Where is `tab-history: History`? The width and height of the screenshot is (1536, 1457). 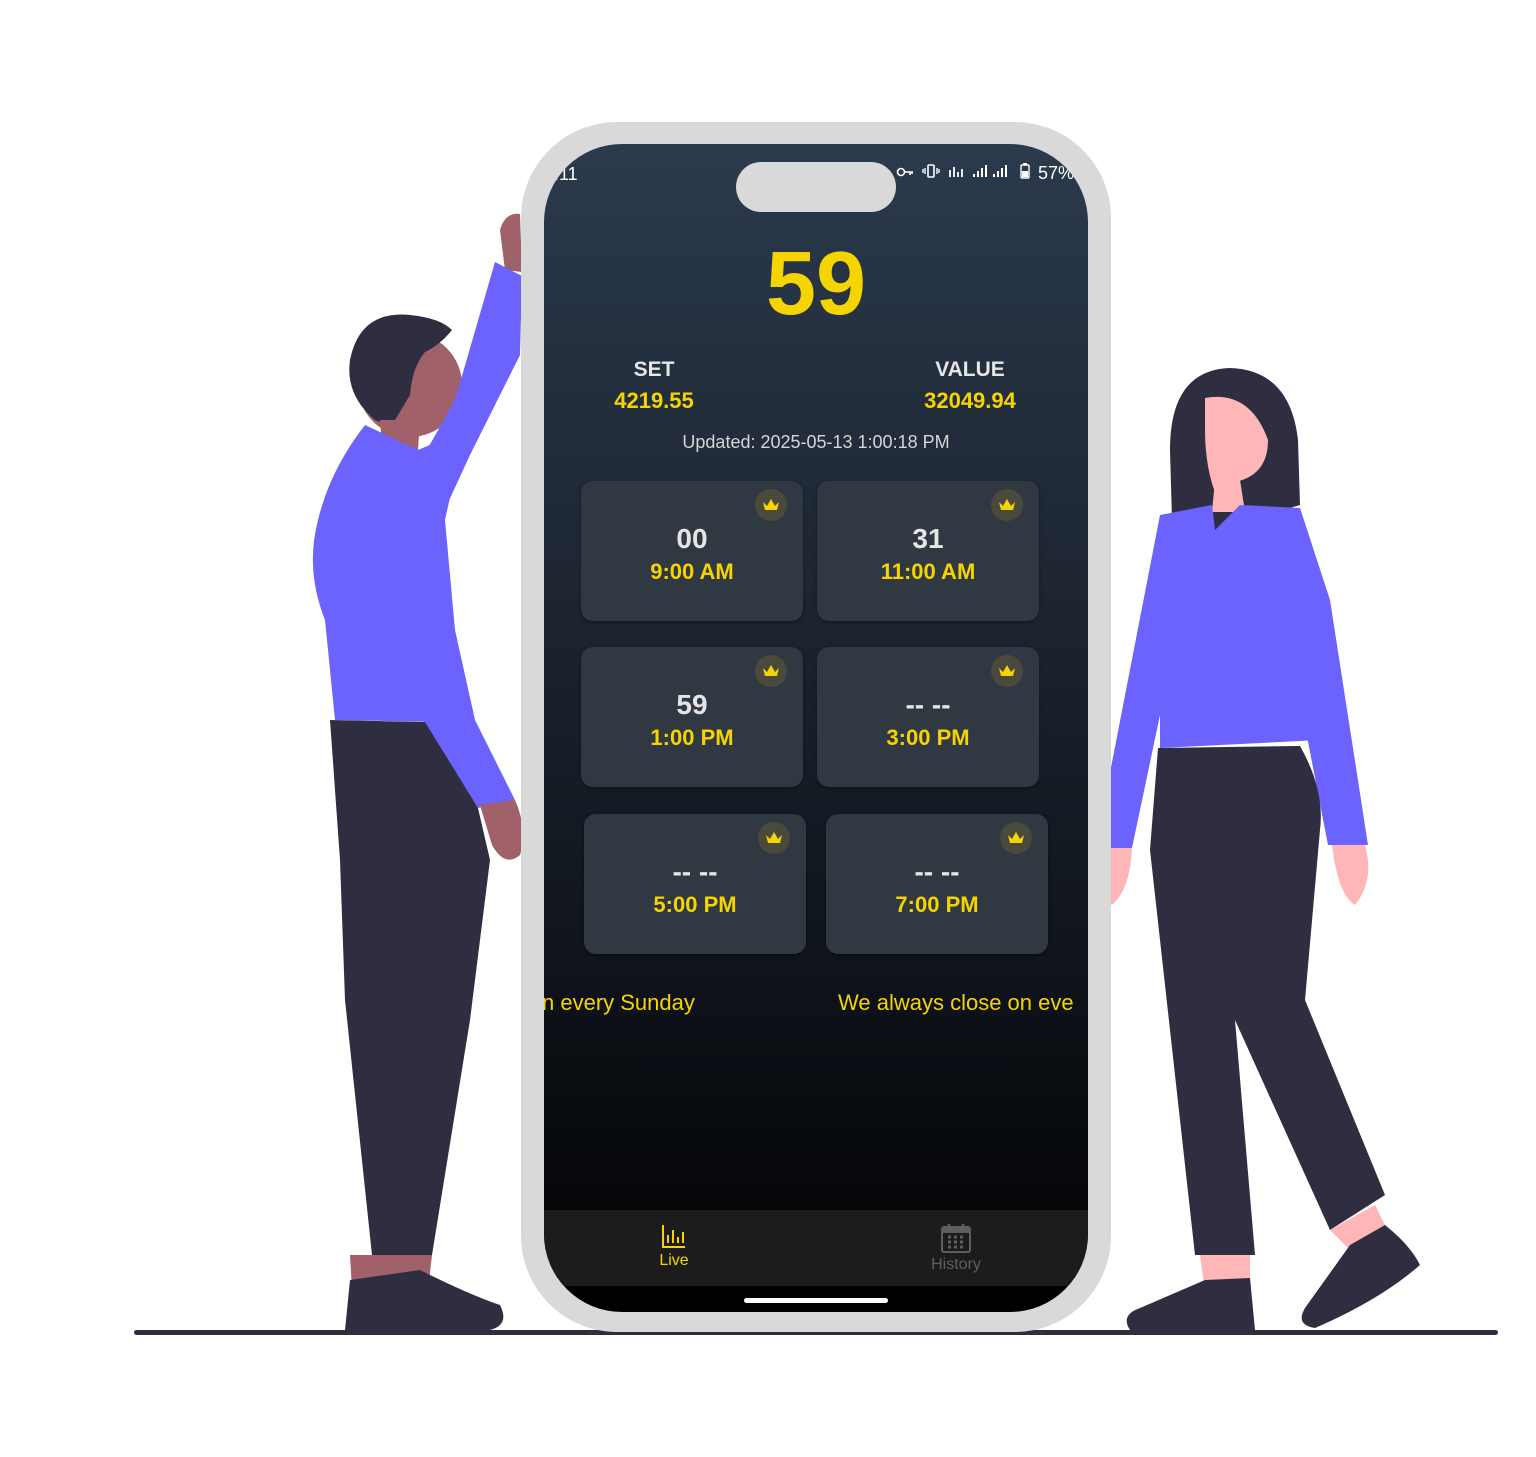 tab-history: History is located at coordinates (956, 1248).